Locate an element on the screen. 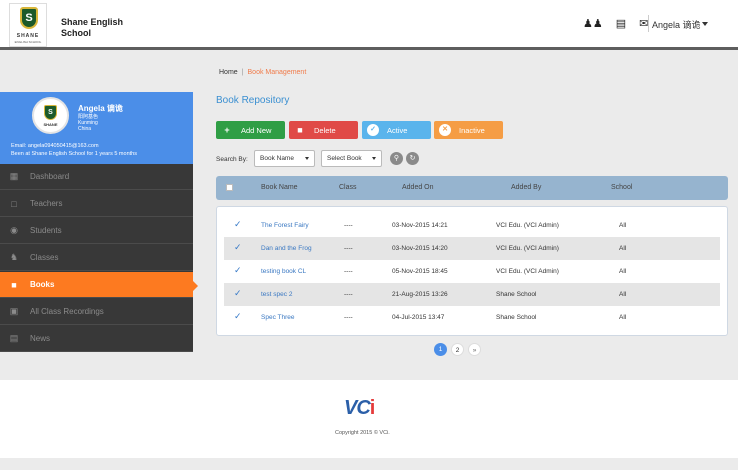 The width and height of the screenshot is (738, 470). avatar: S SHANE is located at coordinates (50, 115).